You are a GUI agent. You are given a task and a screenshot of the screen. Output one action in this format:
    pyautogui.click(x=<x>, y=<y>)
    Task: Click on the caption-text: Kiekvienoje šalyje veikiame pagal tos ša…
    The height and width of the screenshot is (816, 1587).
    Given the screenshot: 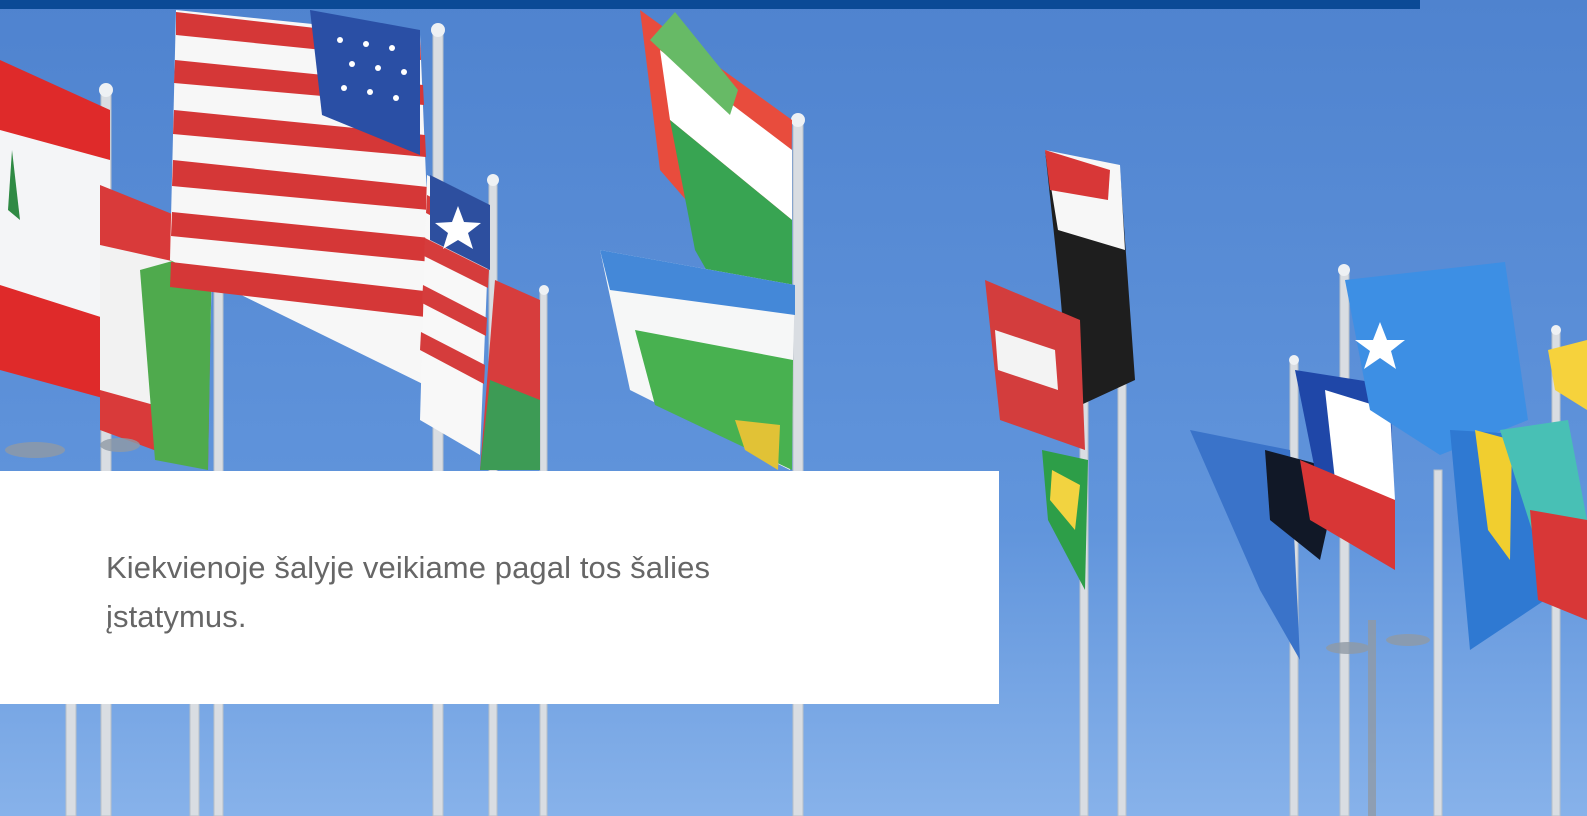 What is the action you would take?
    pyautogui.click(x=408, y=592)
    